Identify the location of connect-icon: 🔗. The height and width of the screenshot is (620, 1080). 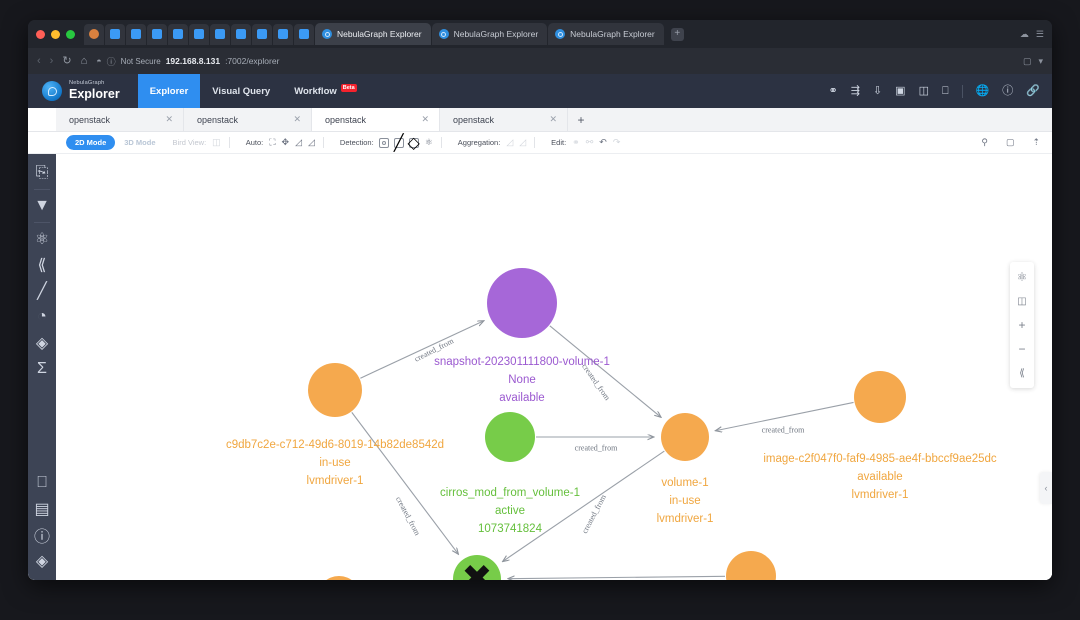
(1033, 91).